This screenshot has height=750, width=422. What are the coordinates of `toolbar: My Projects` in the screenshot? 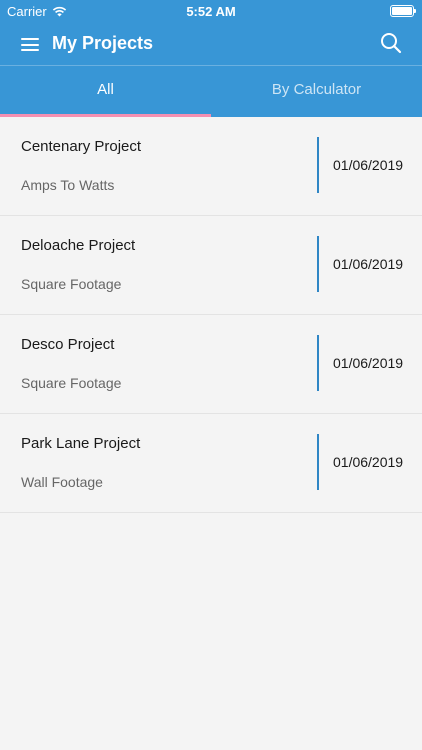 It's located at (211, 44).